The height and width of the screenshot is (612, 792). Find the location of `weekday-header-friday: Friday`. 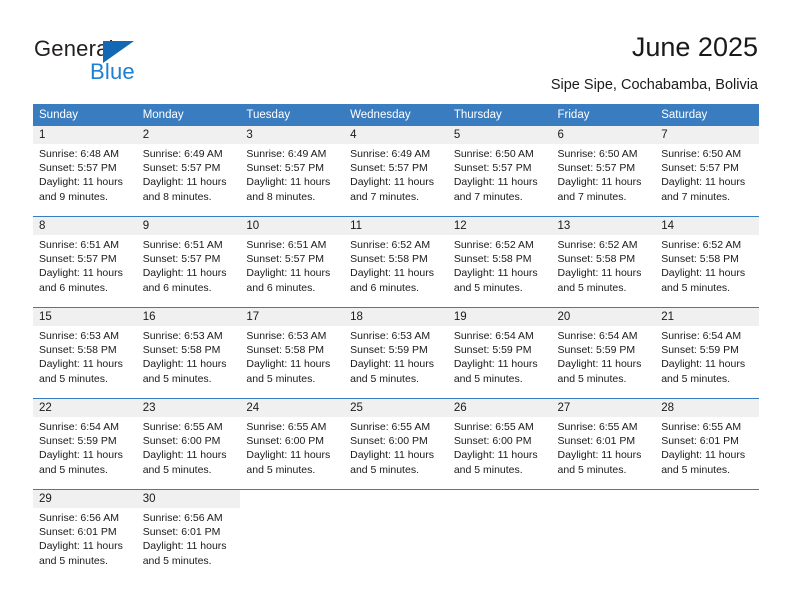

weekday-header-friday: Friday is located at coordinates (603, 115).